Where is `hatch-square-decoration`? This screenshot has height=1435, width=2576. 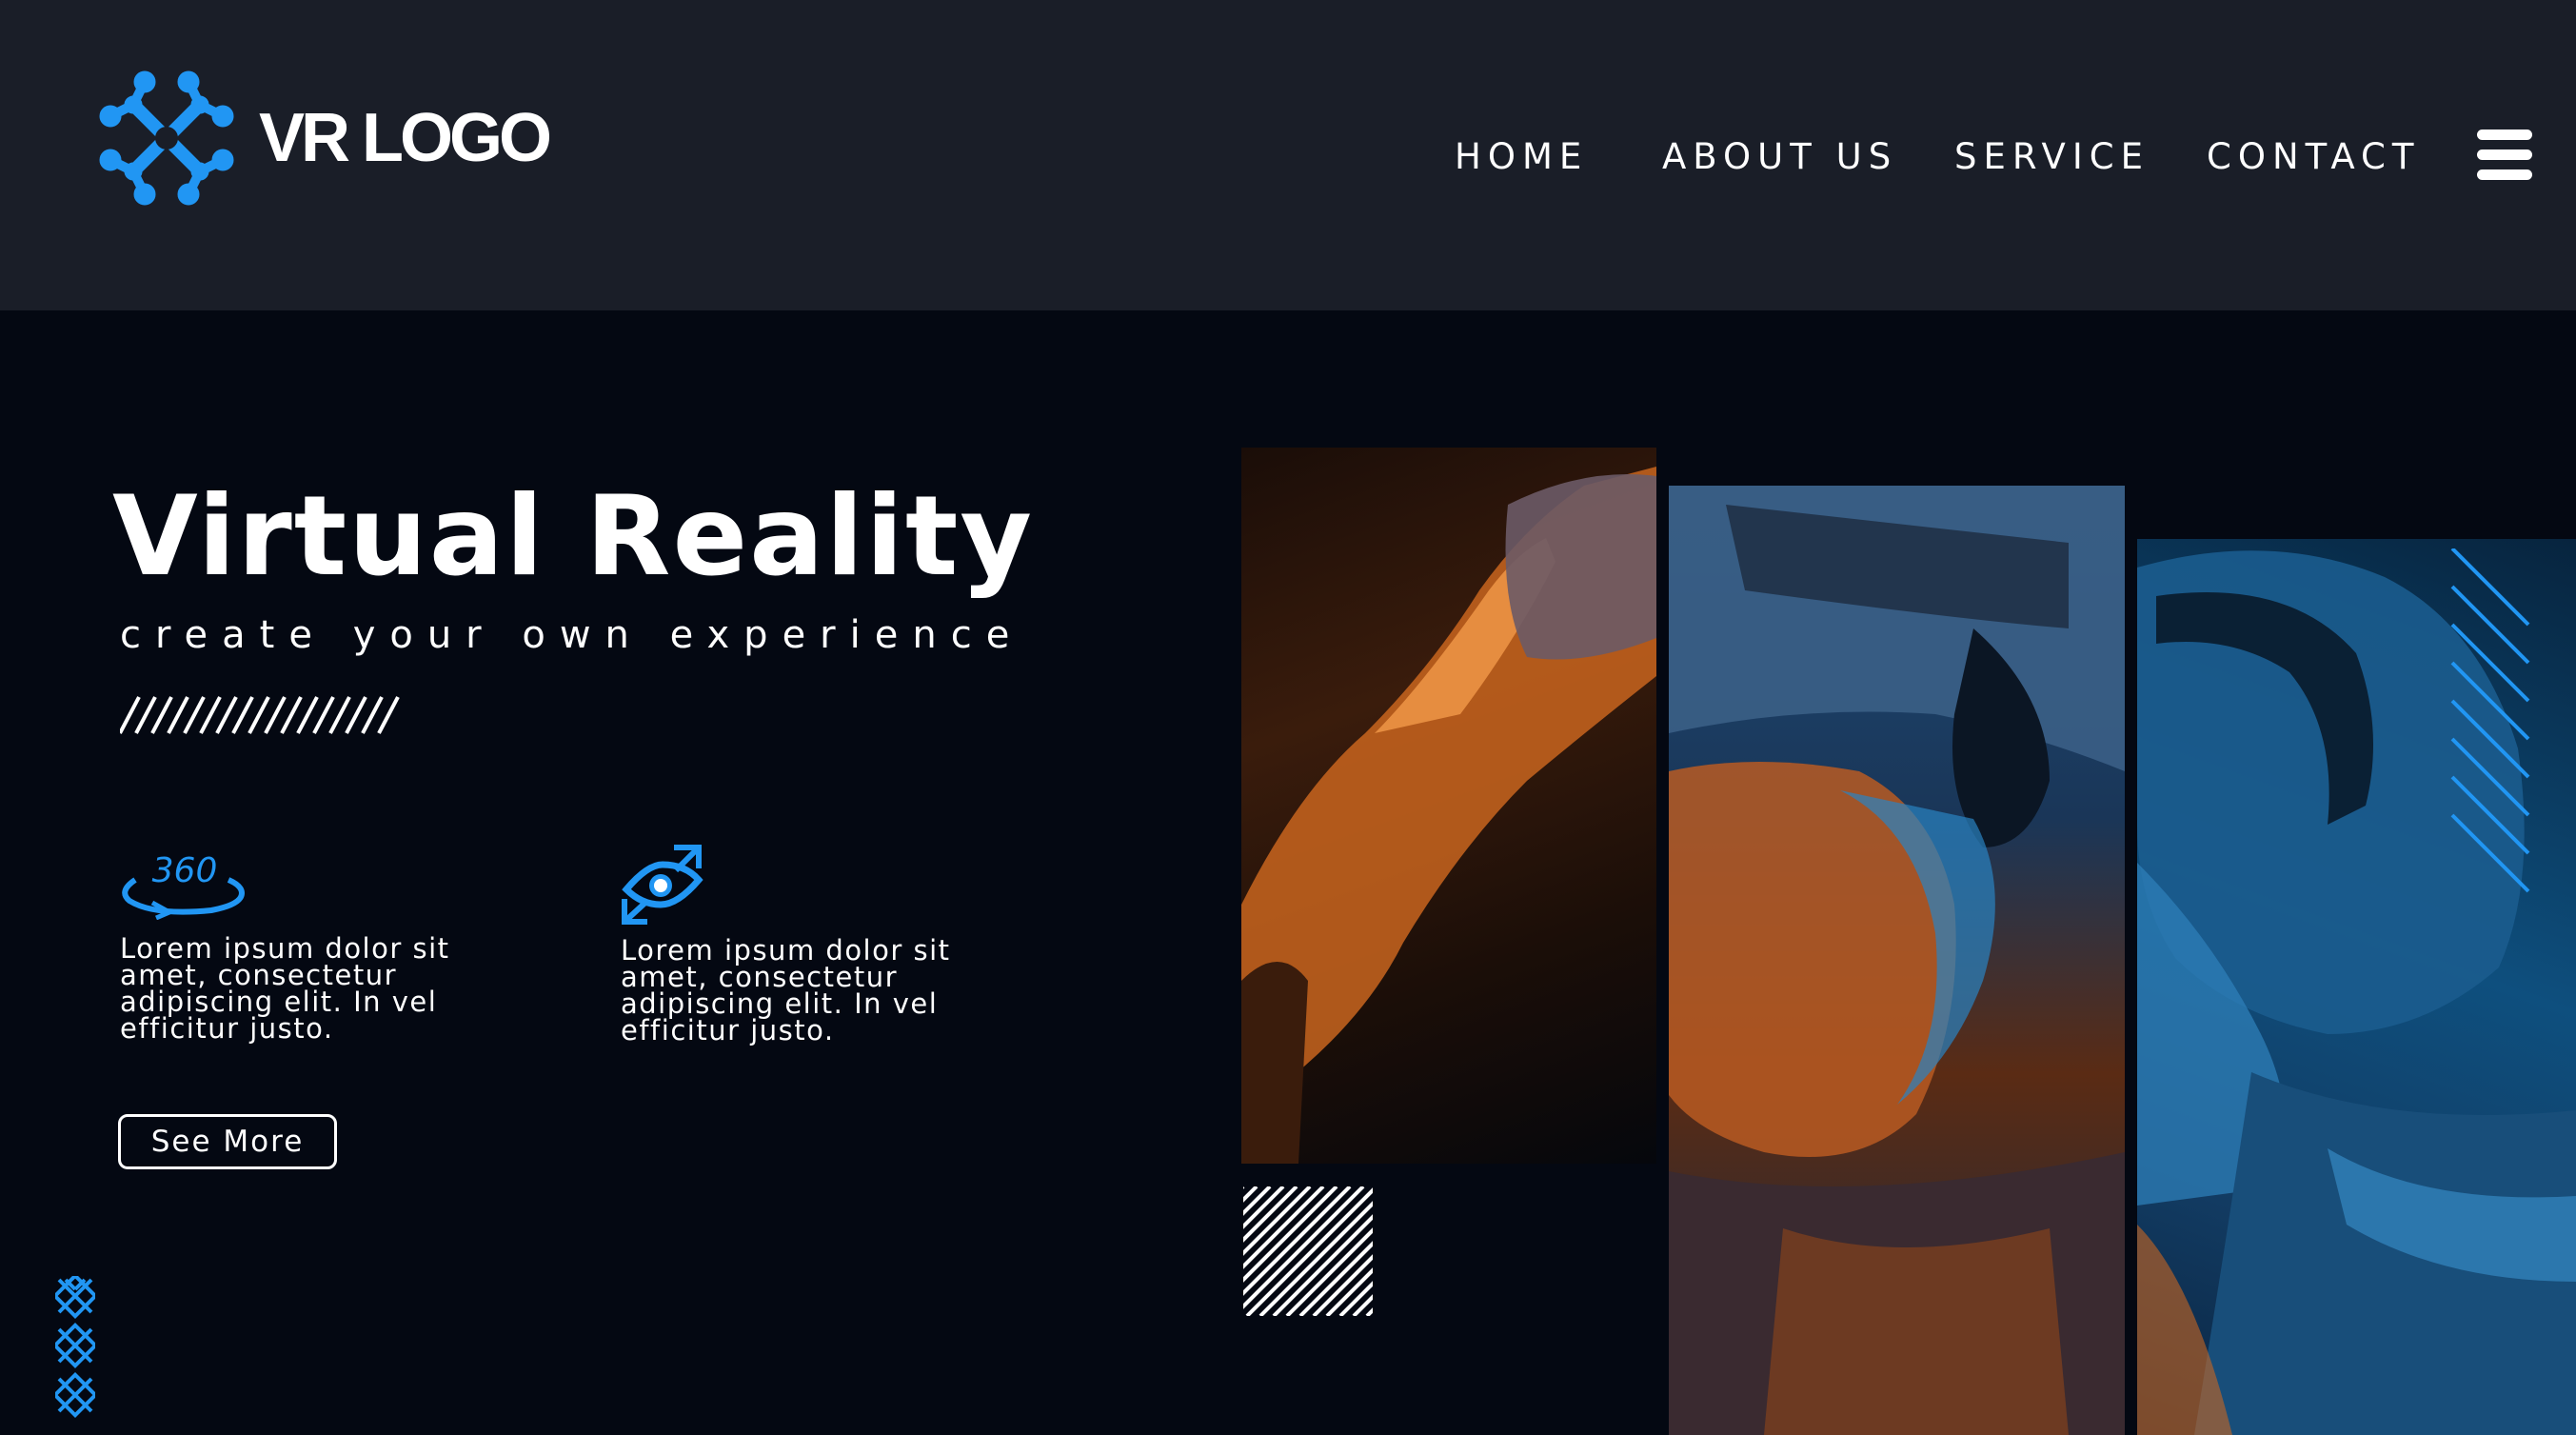
hatch-square-decoration is located at coordinates (1308, 1251).